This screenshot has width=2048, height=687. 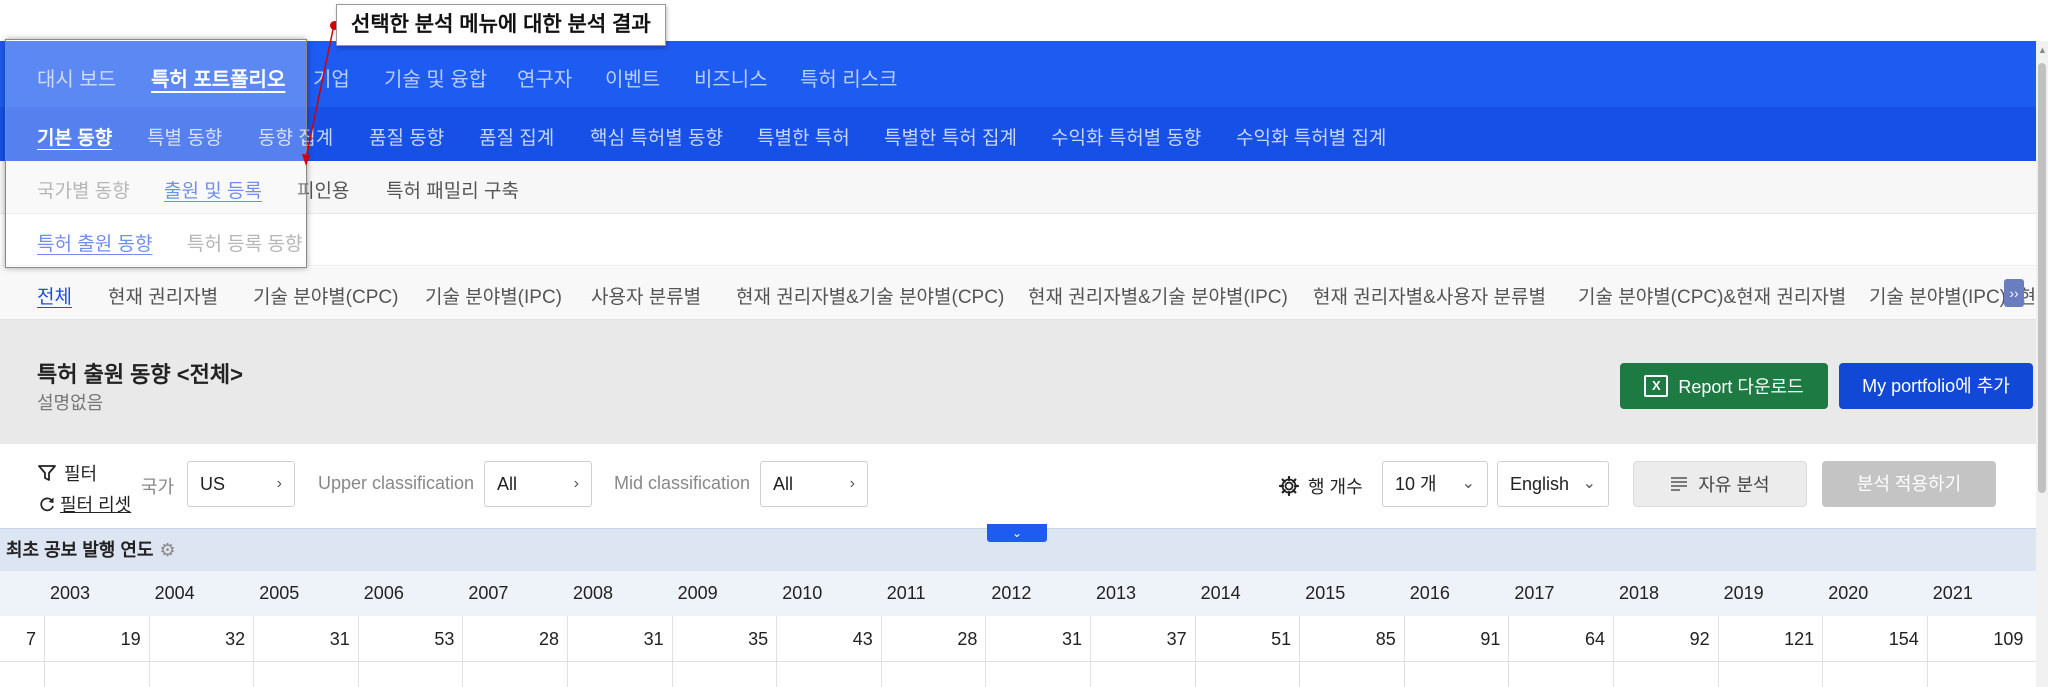 I want to click on table-header-cell: 2009, so click(x=697, y=593).